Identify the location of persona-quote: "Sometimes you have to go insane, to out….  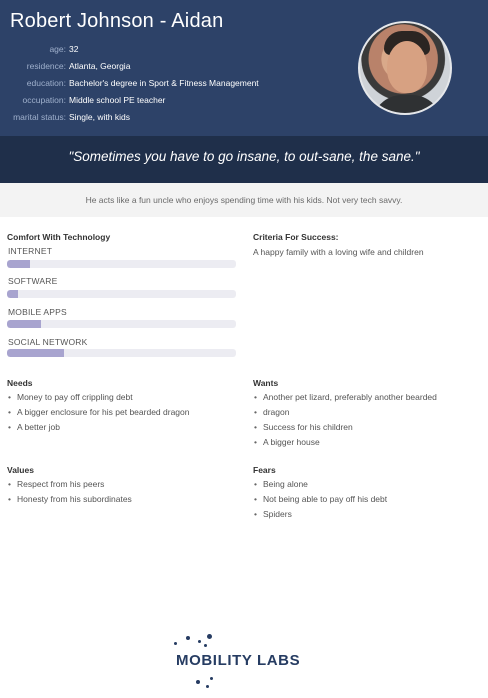
(244, 156).